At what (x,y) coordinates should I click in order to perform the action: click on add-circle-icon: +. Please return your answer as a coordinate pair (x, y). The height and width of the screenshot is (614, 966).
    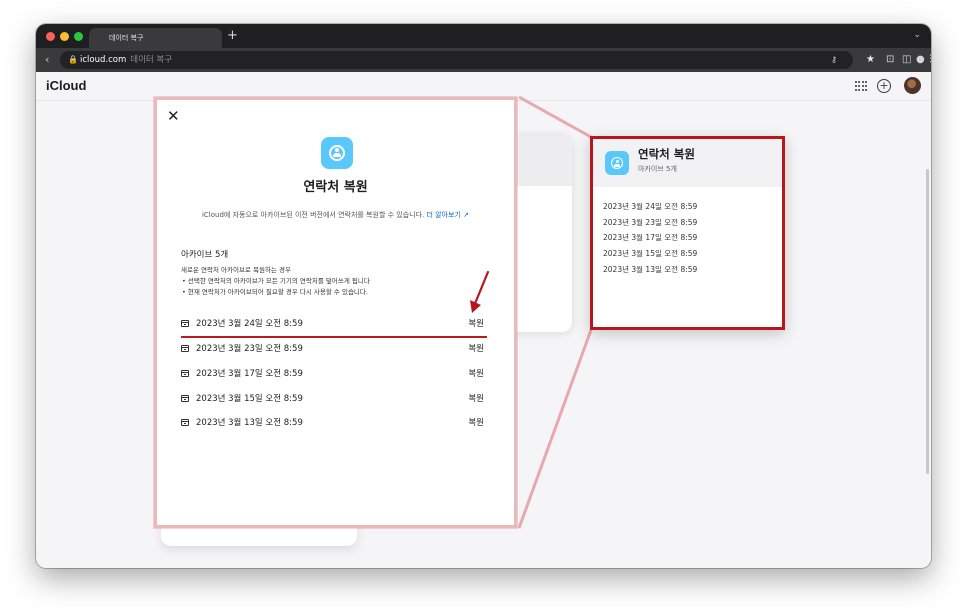
    Looking at the image, I should click on (884, 86).